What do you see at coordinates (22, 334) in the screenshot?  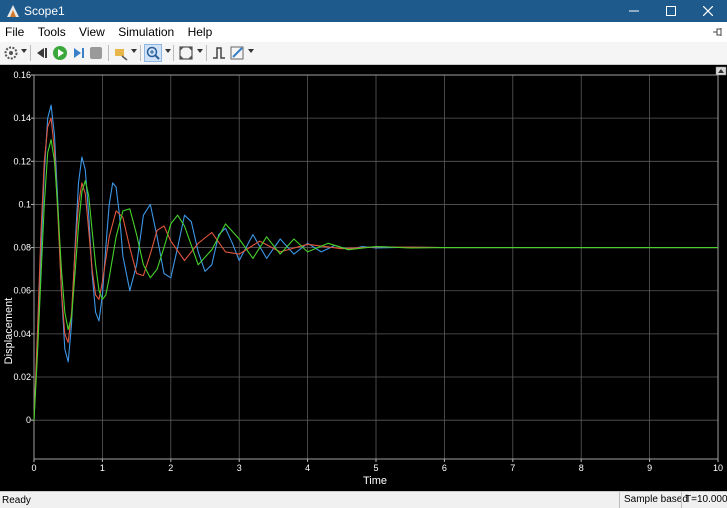 I see `y-tick-label: 0.04` at bounding box center [22, 334].